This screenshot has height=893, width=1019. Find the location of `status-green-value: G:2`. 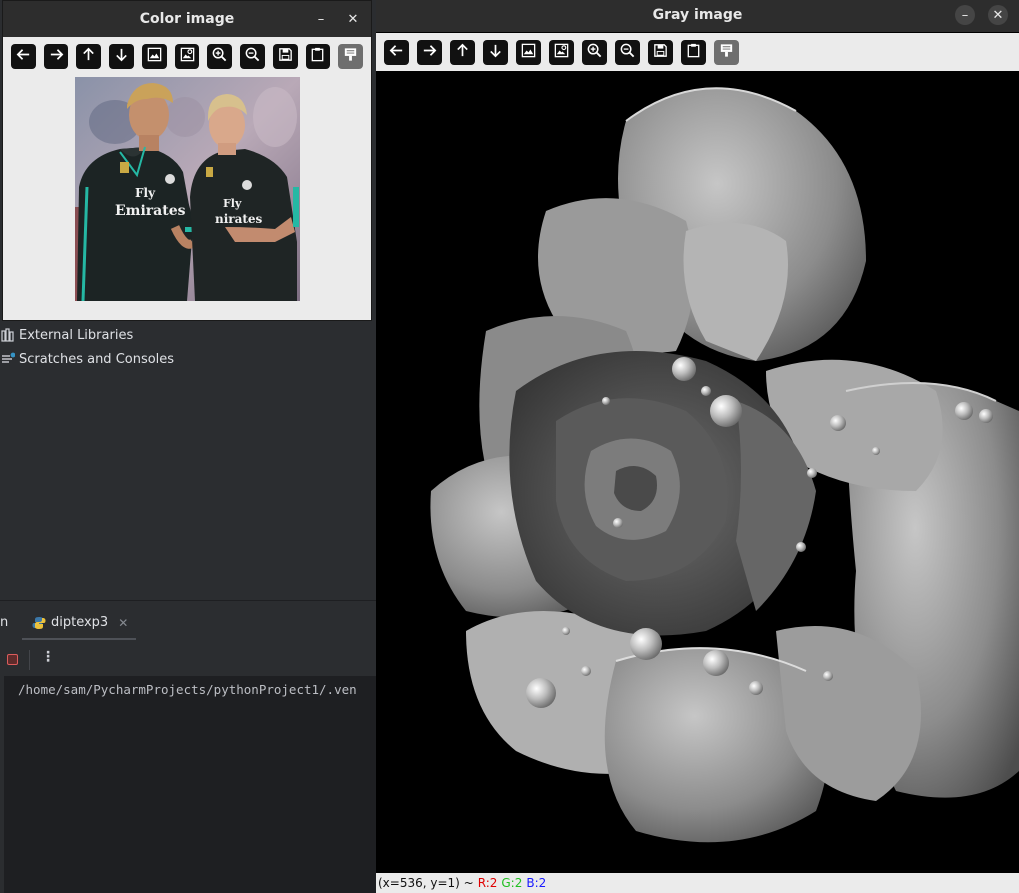

status-green-value: G:2 is located at coordinates (512, 883).